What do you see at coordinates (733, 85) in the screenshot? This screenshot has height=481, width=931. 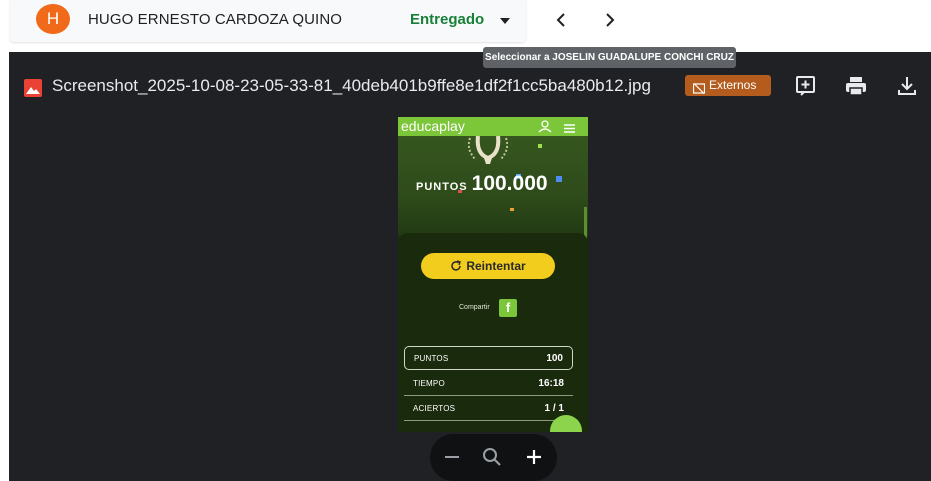 I see `badge-label: Externos` at bounding box center [733, 85].